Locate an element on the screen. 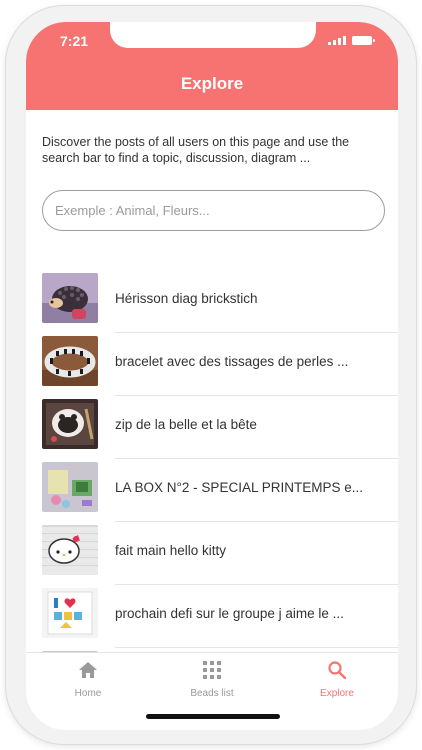 The width and height of the screenshot is (422, 750). tab-home: Home is located at coordinates (88, 680).